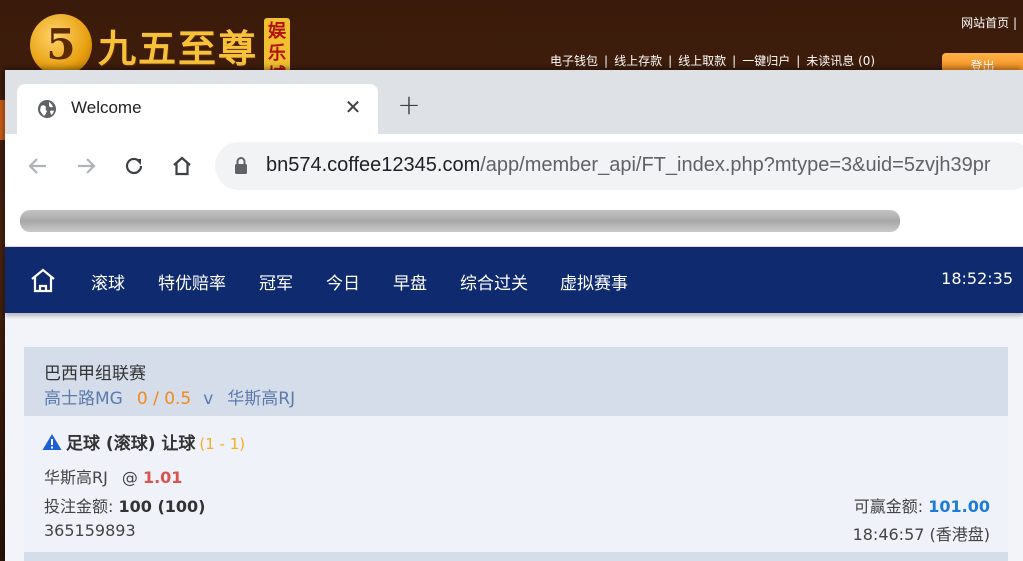 Image resolution: width=1023 pixels, height=561 pixels. I want to click on casino-logo: 5 九五至尊 娱乐城, so click(160, 50).